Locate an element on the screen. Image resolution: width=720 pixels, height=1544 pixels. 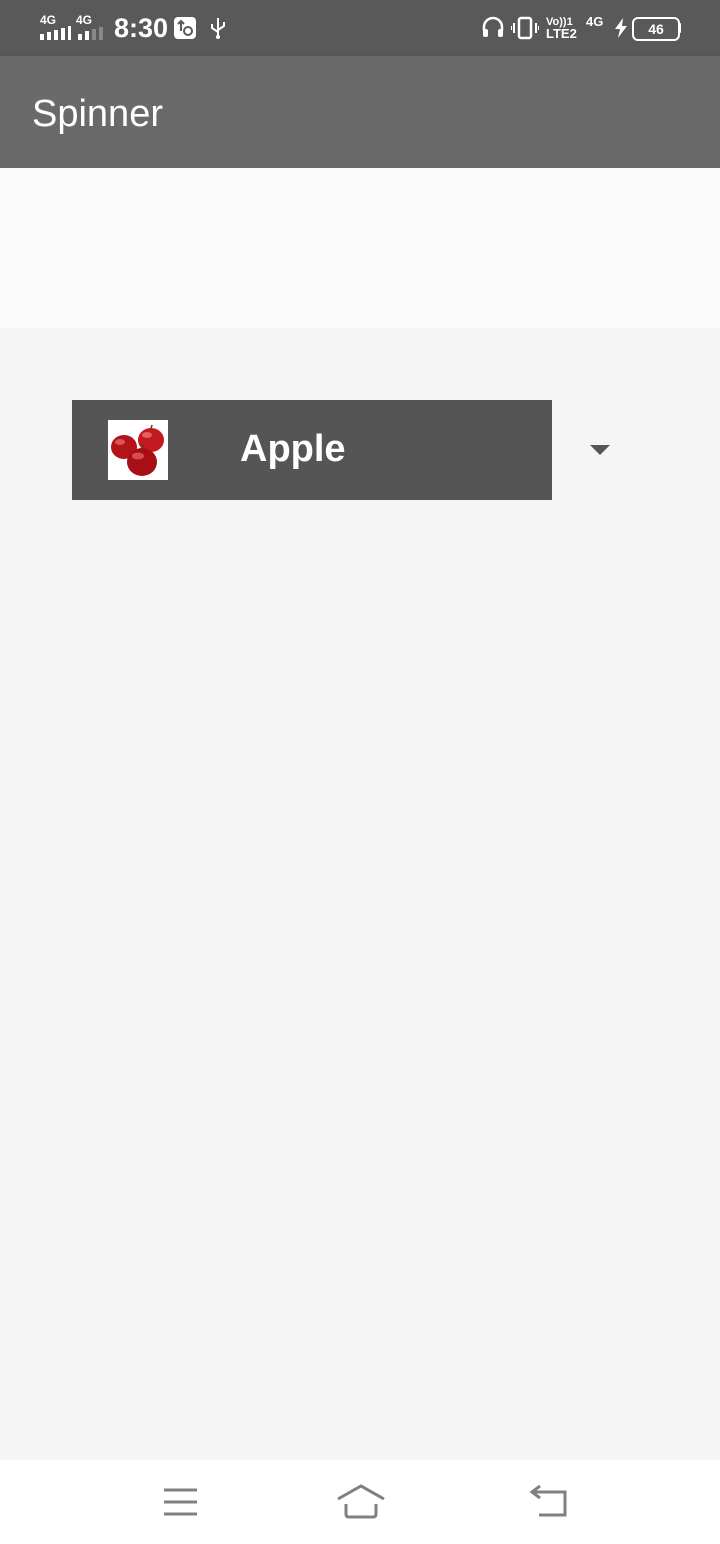
clock: 8:30 is located at coordinates (141, 28).